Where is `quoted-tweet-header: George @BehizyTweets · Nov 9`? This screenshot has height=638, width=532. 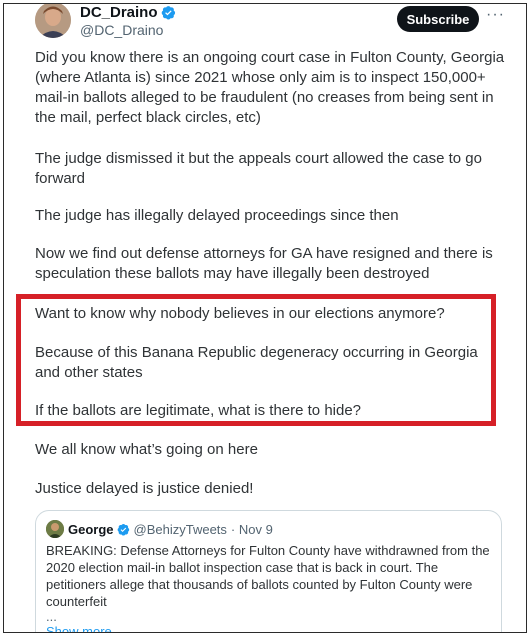 quoted-tweet-header: George @BehizyTweets · Nov 9 is located at coordinates (159, 529).